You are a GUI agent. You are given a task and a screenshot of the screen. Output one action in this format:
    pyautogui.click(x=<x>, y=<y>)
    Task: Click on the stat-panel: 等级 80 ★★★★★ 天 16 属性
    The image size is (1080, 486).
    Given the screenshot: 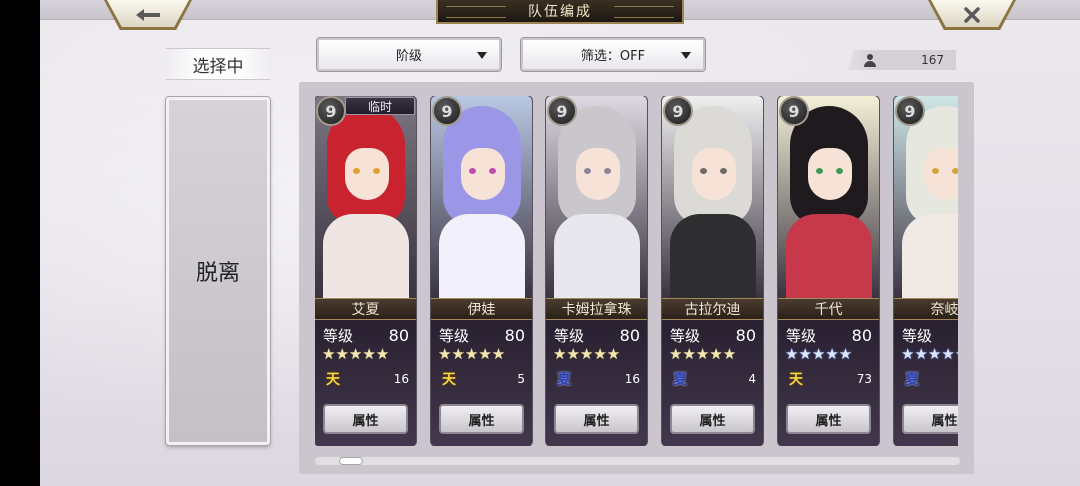 What is the action you would take?
    pyautogui.click(x=365, y=383)
    